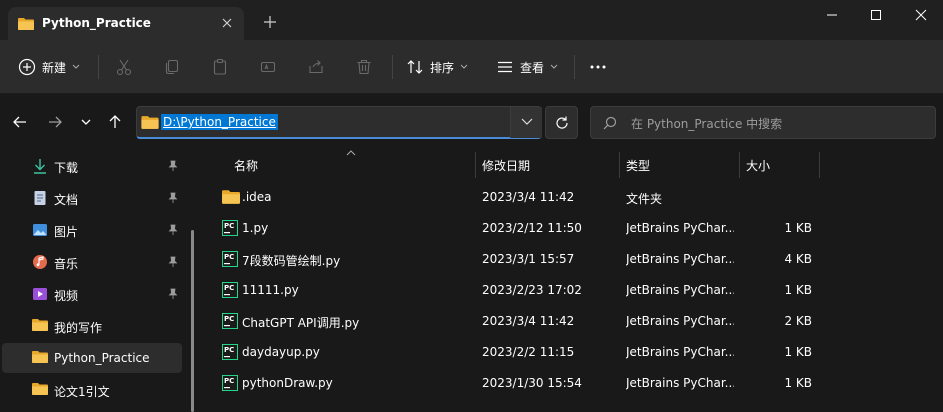 The image size is (943, 412). What do you see at coordinates (316, 67) in the screenshot?
I see `share-icon` at bounding box center [316, 67].